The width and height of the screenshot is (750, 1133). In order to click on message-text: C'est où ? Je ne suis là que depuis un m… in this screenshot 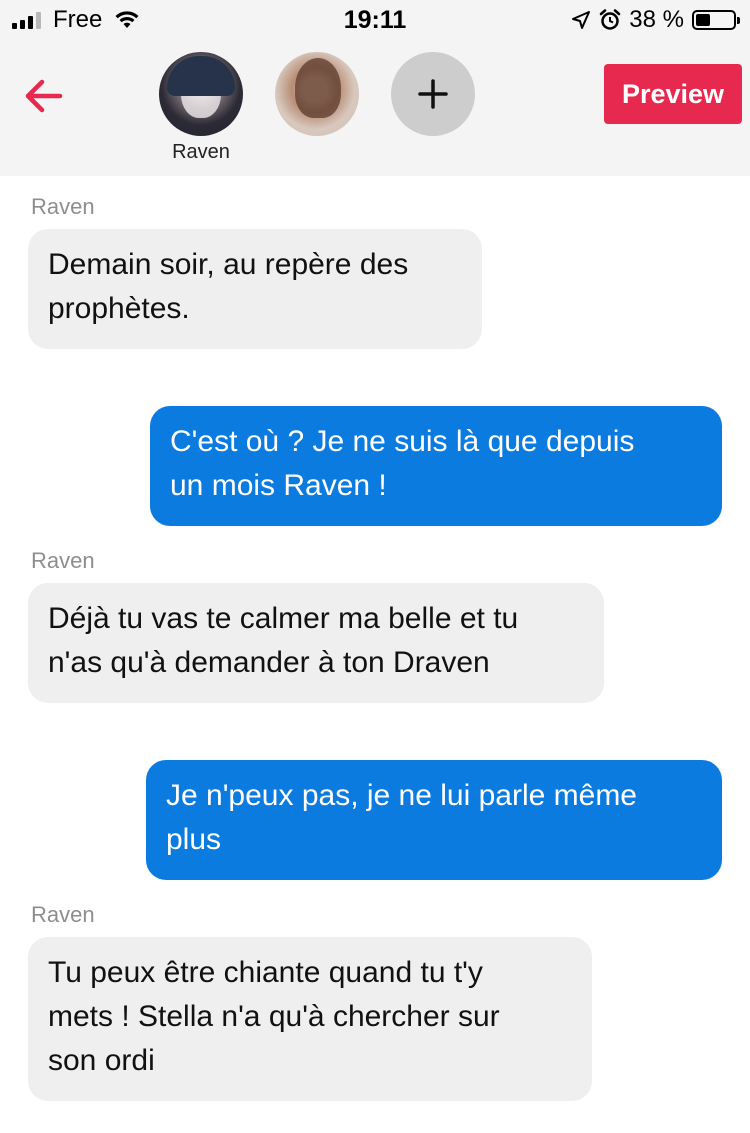, I will do `click(402, 463)`.